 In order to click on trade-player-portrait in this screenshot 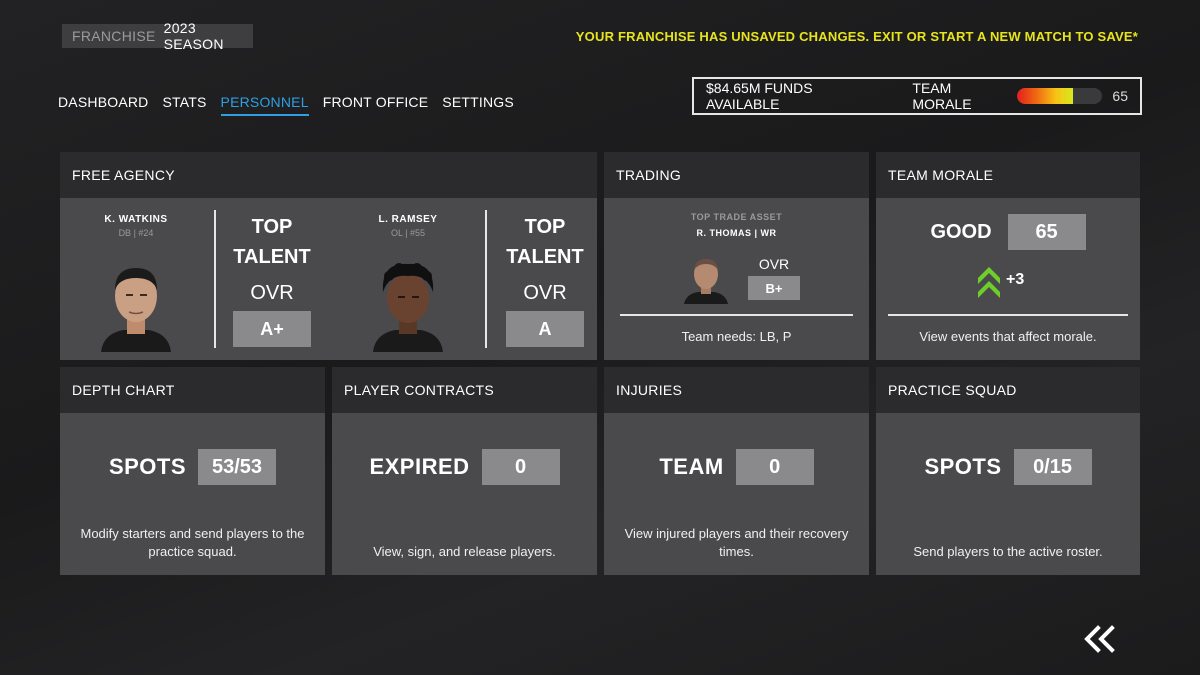, I will do `click(706, 281)`.